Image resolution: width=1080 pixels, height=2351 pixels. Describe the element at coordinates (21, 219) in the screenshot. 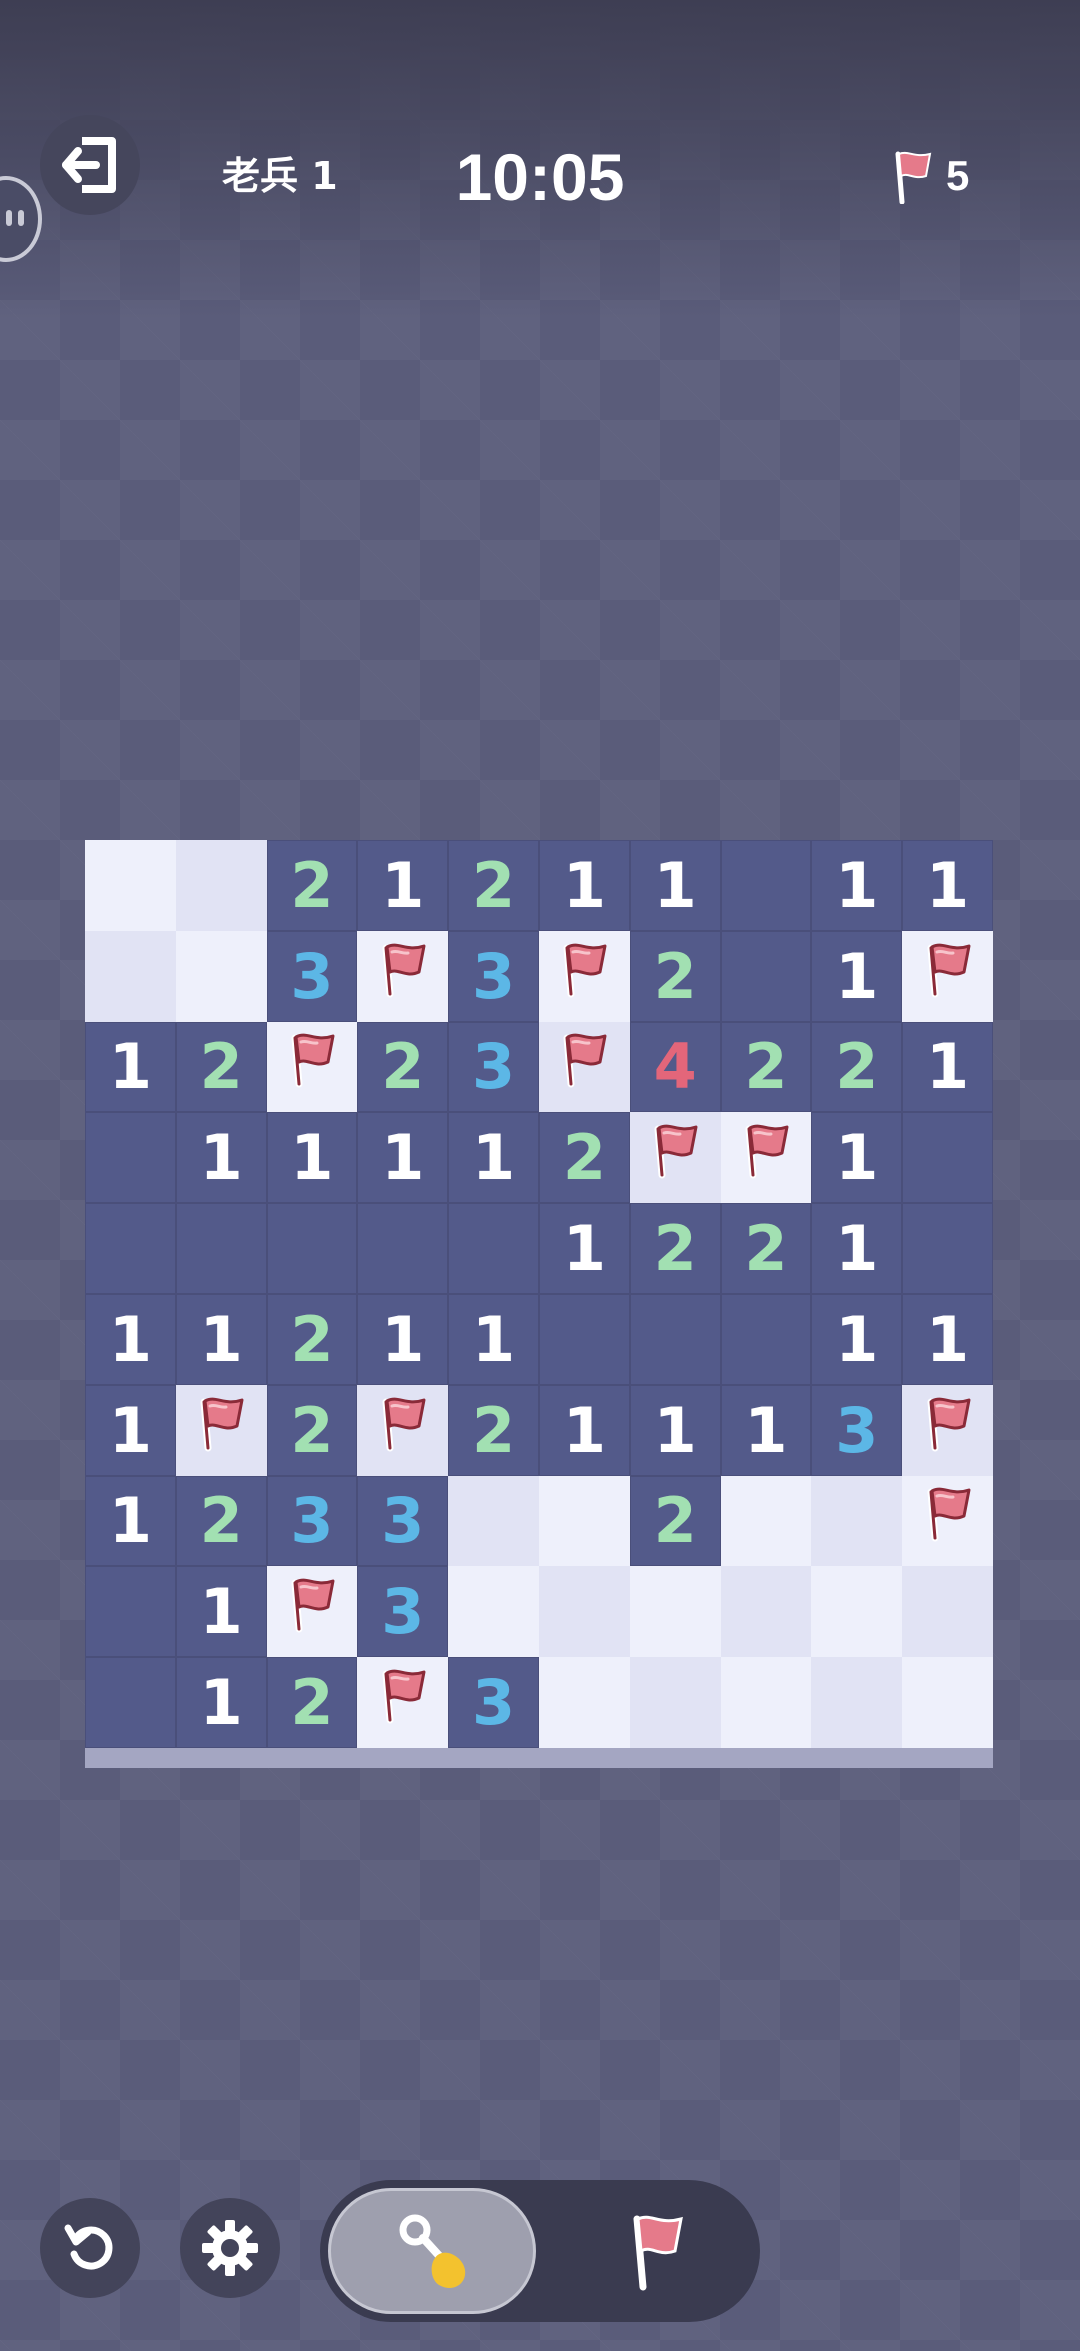

I see `chat-bubble` at that location.